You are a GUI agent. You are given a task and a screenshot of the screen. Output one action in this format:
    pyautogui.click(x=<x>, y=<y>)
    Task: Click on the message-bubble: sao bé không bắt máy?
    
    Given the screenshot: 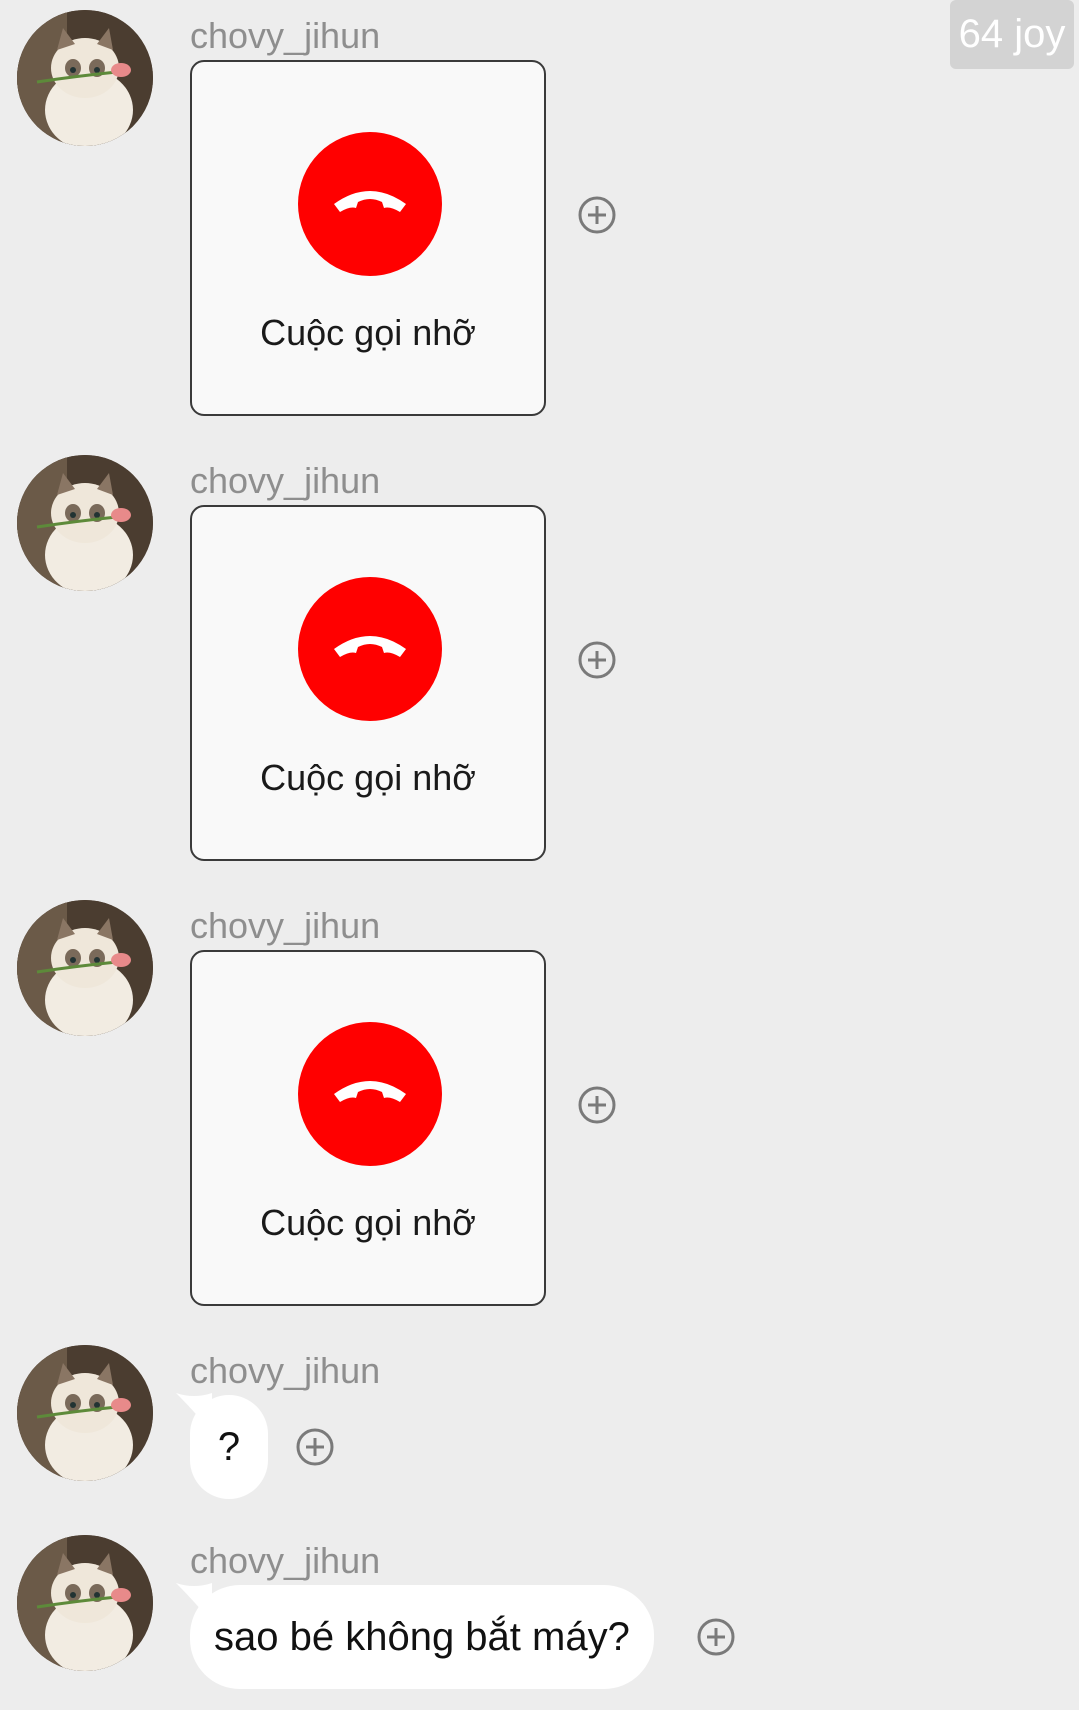 What is the action you would take?
    pyautogui.click(x=422, y=1637)
    